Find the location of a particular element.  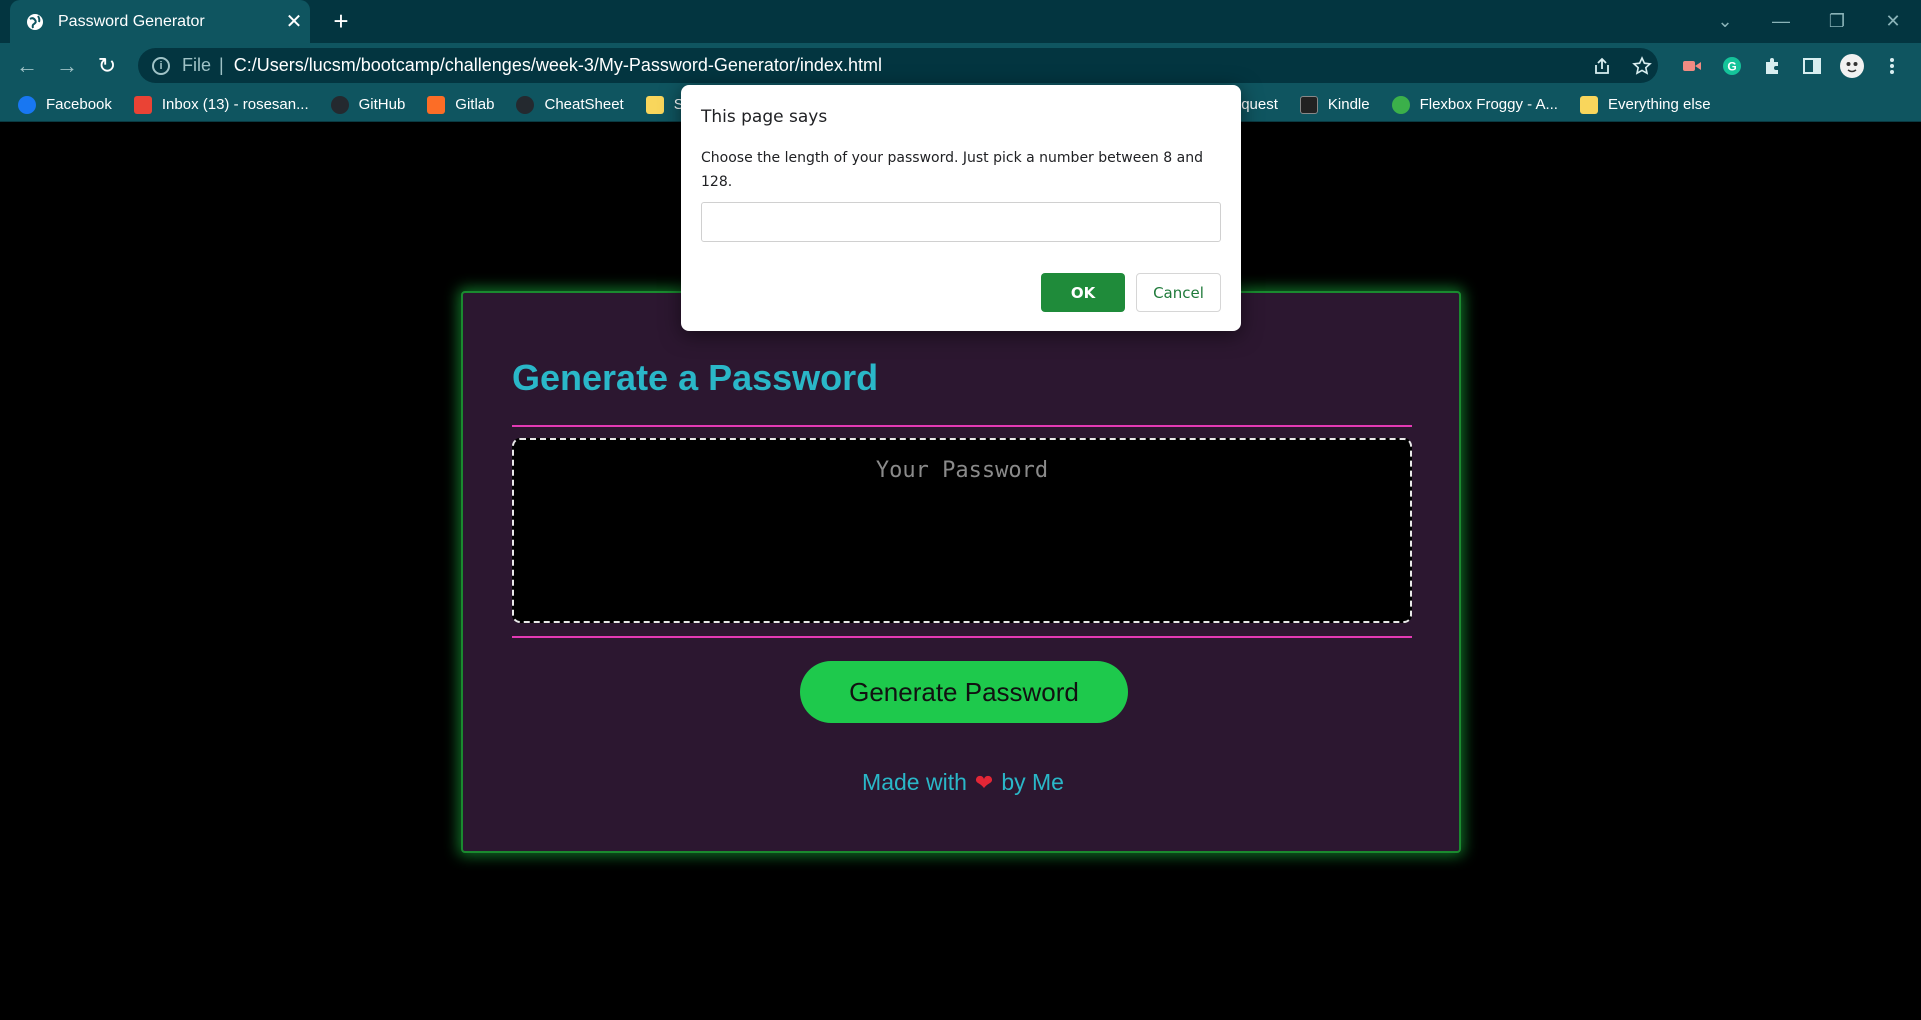

omnibox-actions is located at coordinates (1622, 66).